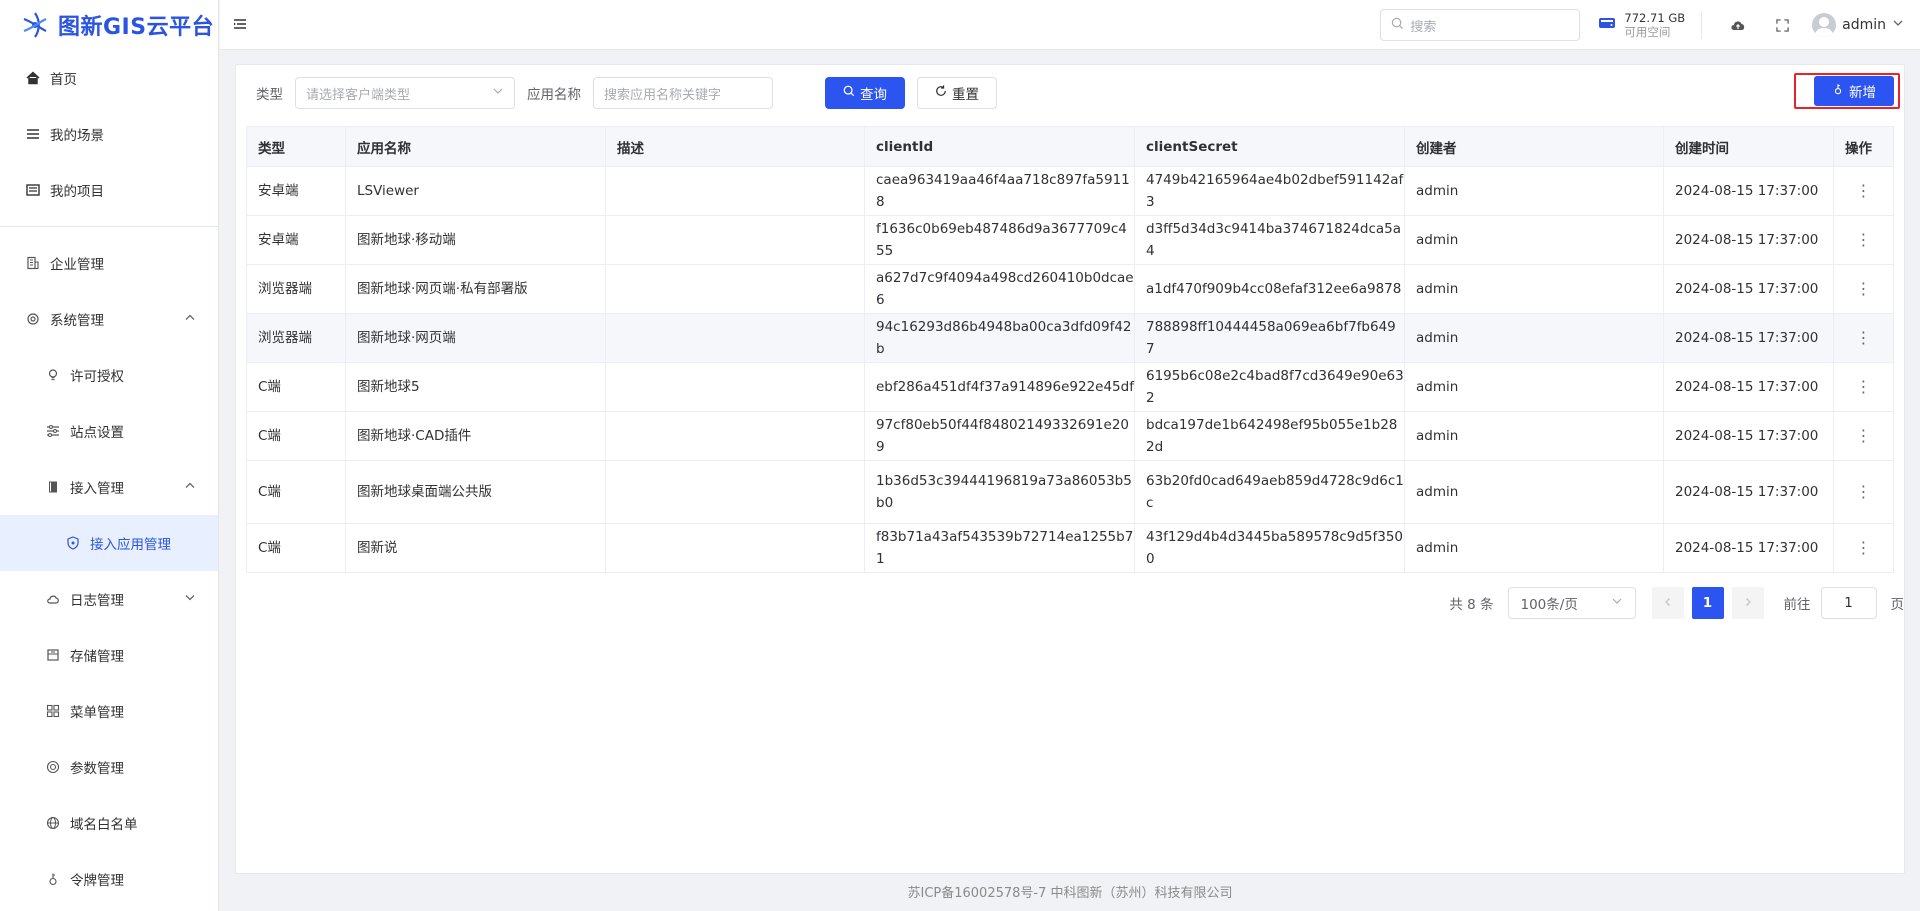  What do you see at coordinates (97, 601) in the screenshot?
I see `sidebar-item-label: 日志管理` at bounding box center [97, 601].